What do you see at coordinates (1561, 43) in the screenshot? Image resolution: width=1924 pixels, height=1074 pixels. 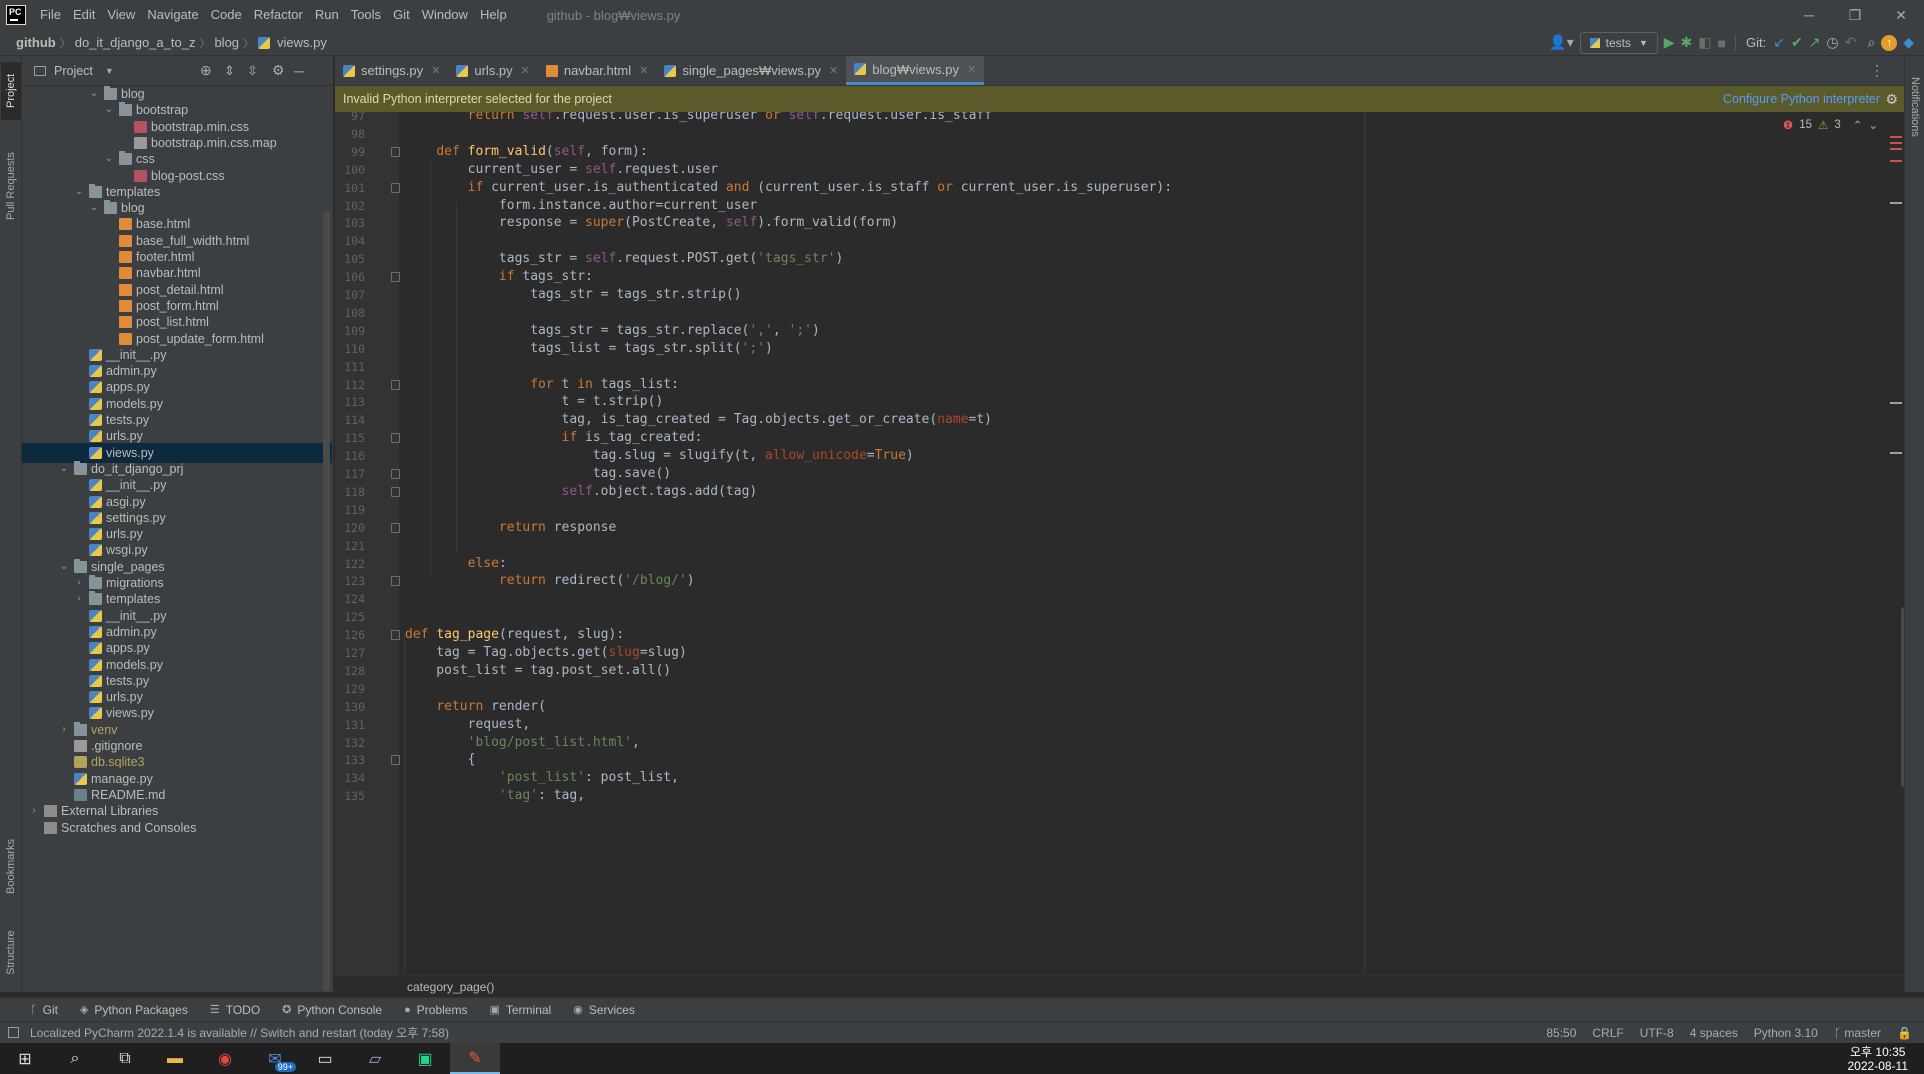 I see `user-icon: 👤▾` at bounding box center [1561, 43].